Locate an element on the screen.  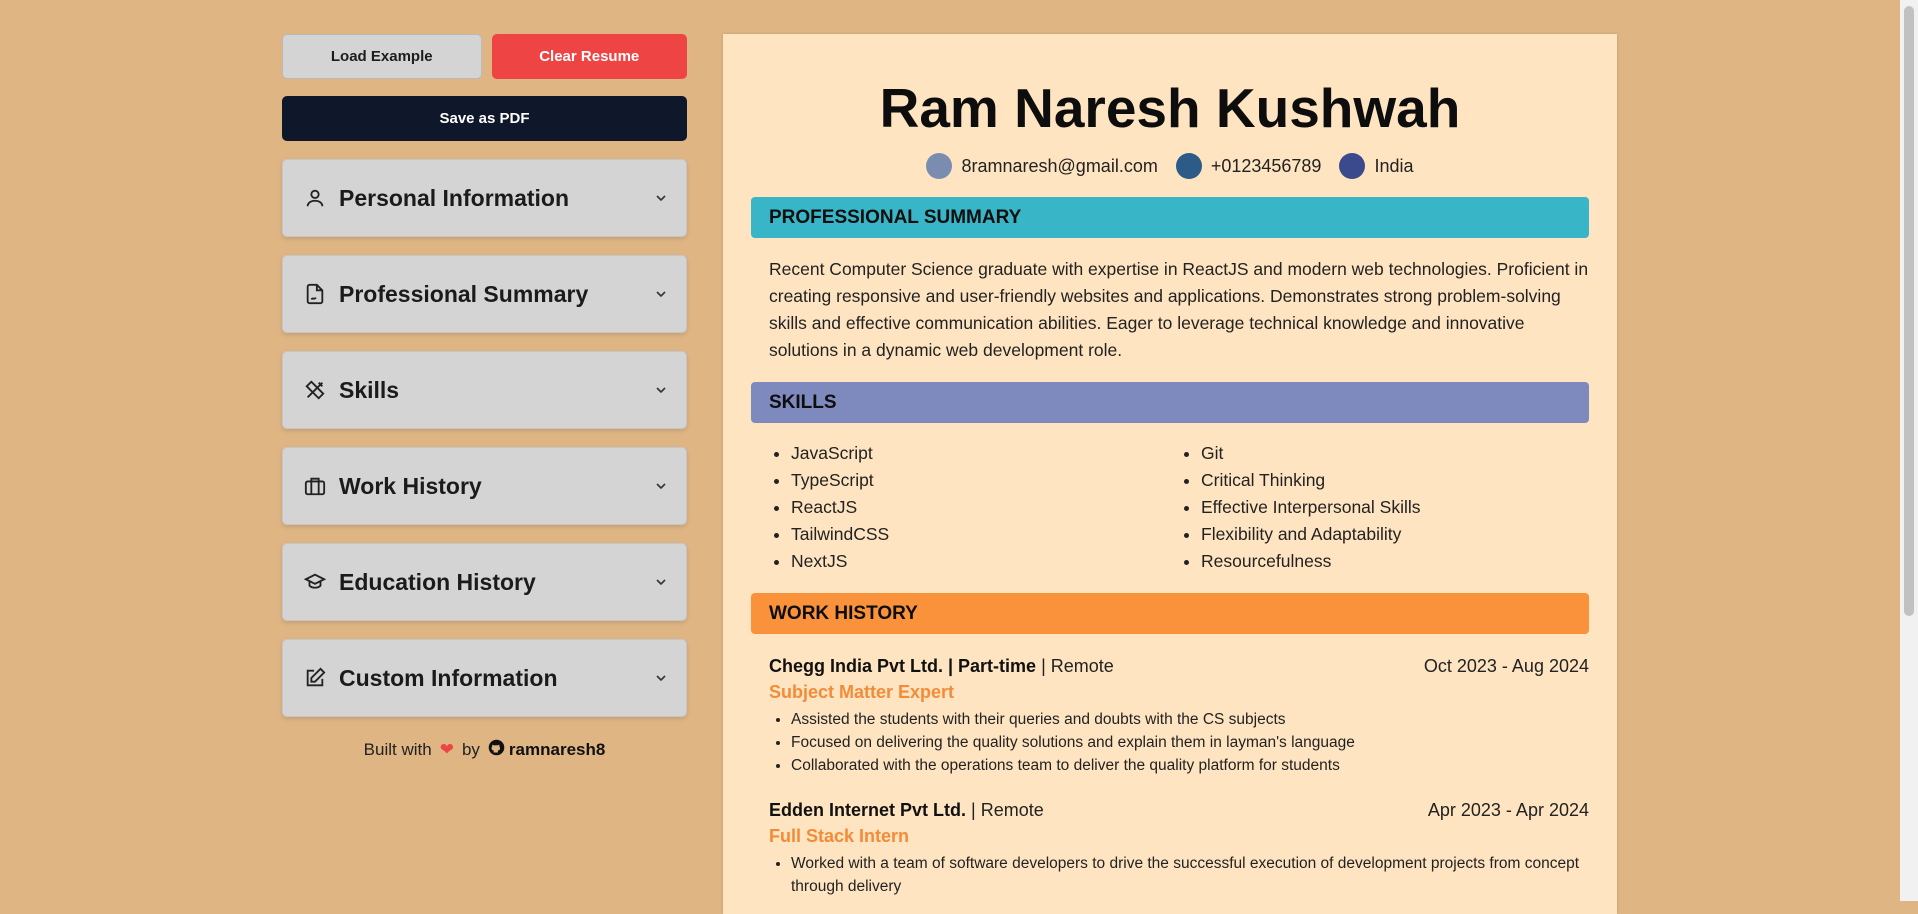
summary-heading: PROFESSIONAL SUMMARY is located at coordinates (1170, 217).